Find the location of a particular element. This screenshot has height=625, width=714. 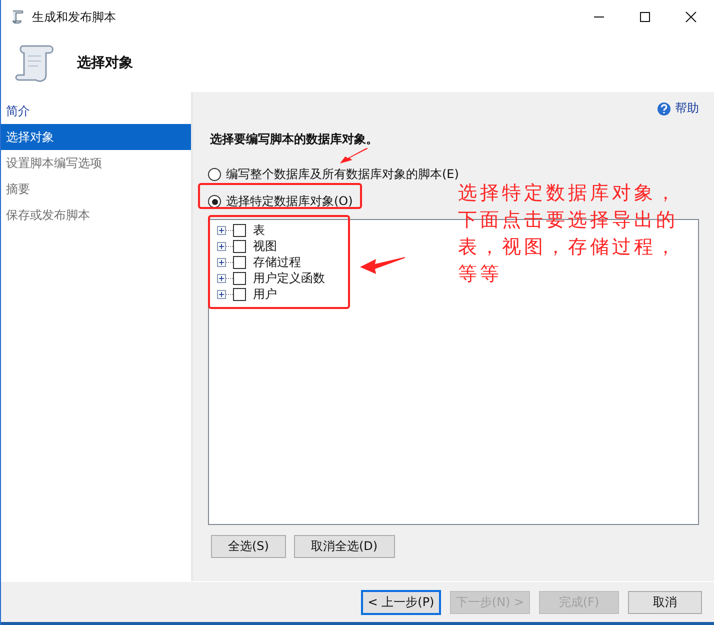

help-label: 帮助 is located at coordinates (687, 108).